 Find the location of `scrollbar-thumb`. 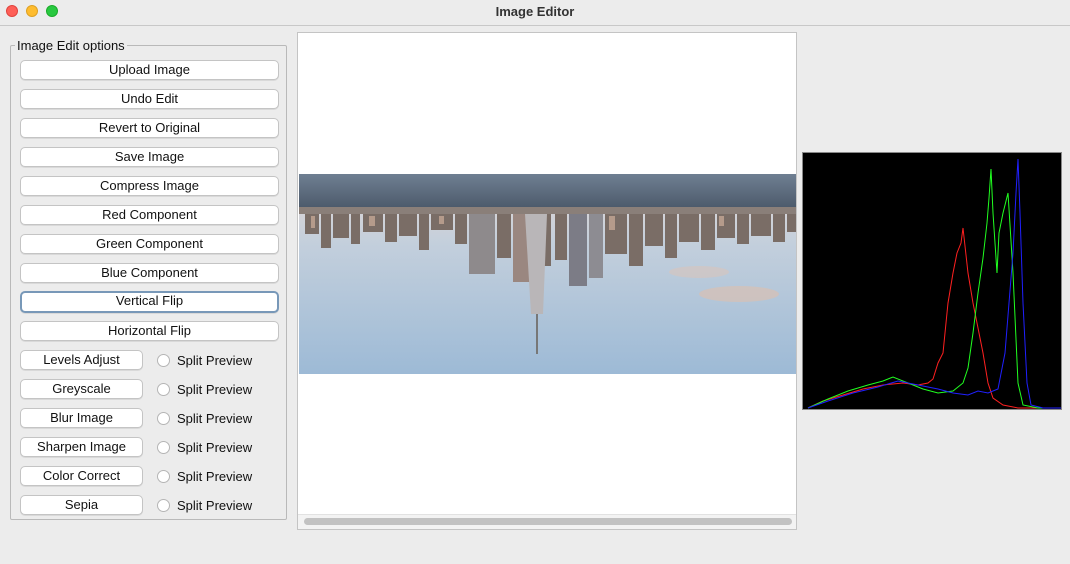

scrollbar-thumb is located at coordinates (548, 521).